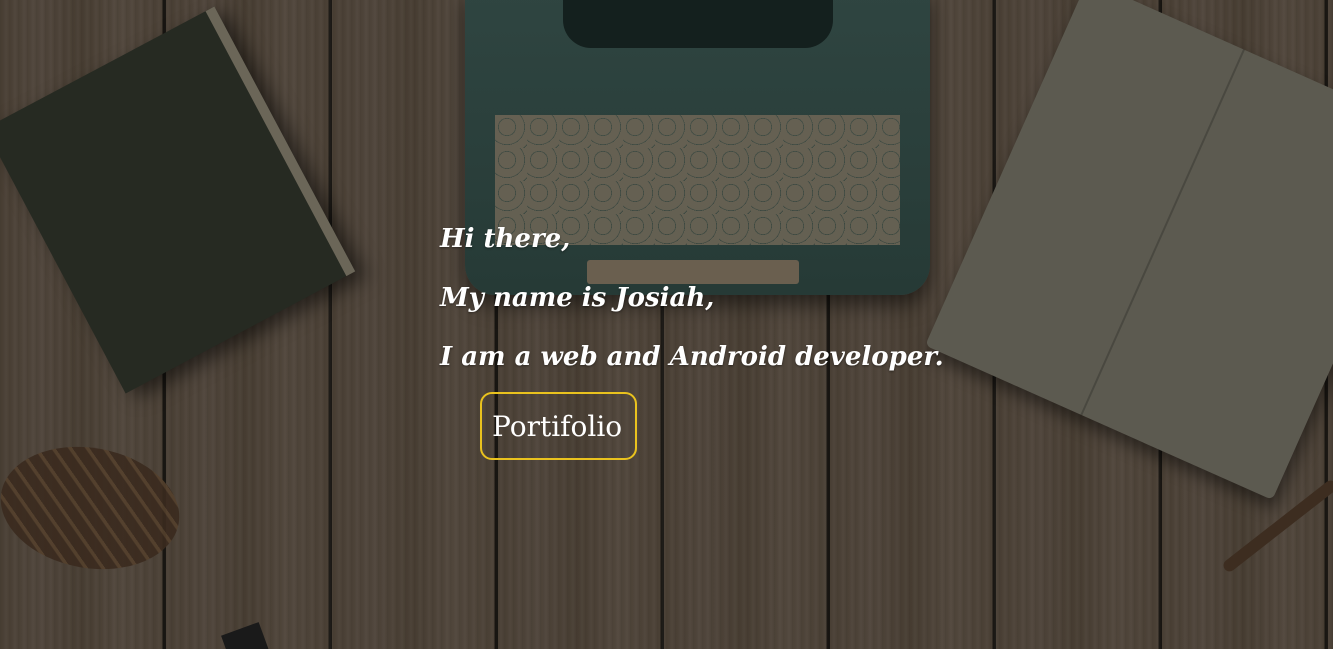  What do you see at coordinates (558, 426) in the screenshot?
I see `portfolio-button: Portifolio` at bounding box center [558, 426].